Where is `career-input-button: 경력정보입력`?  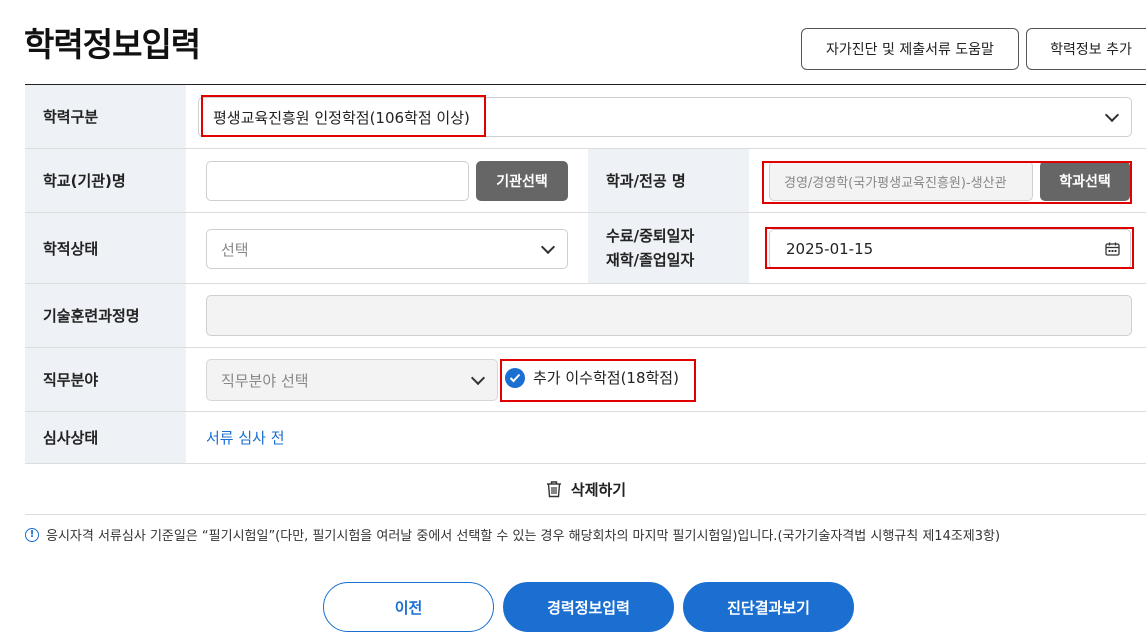 career-input-button: 경력정보입력 is located at coordinates (588, 607).